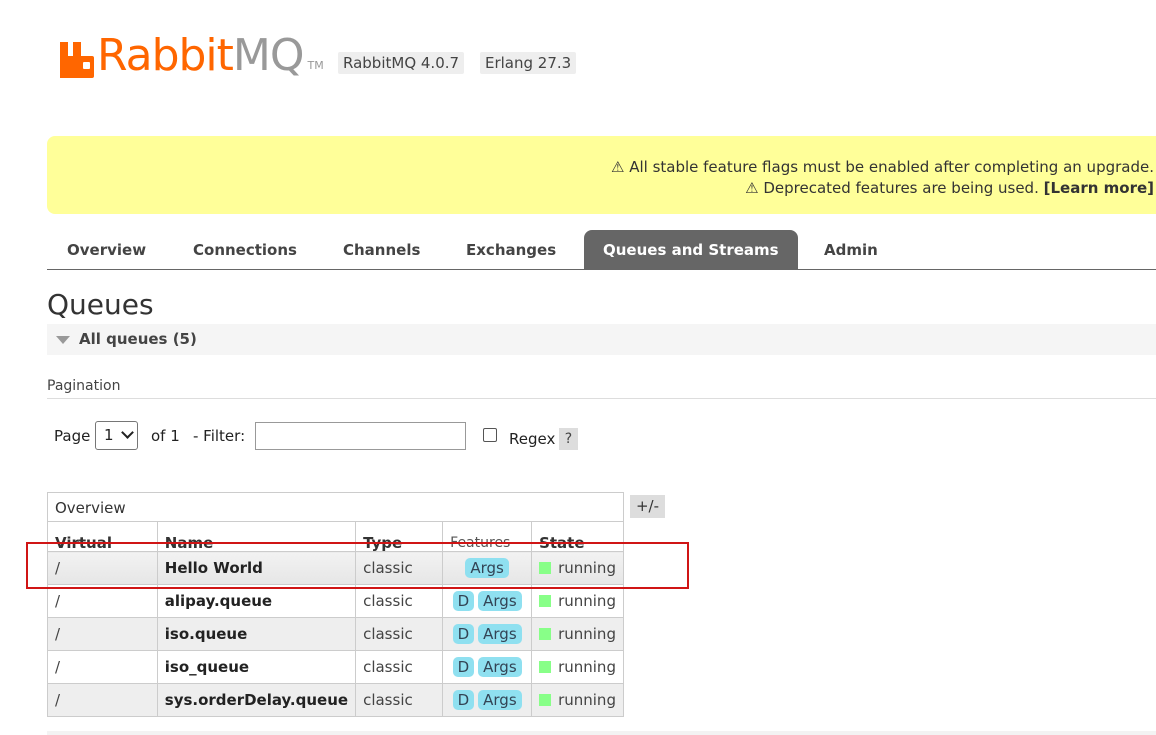 The width and height of the screenshot is (1156, 735). Describe the element at coordinates (116, 435) in the screenshot. I see `page-select: 1` at that location.